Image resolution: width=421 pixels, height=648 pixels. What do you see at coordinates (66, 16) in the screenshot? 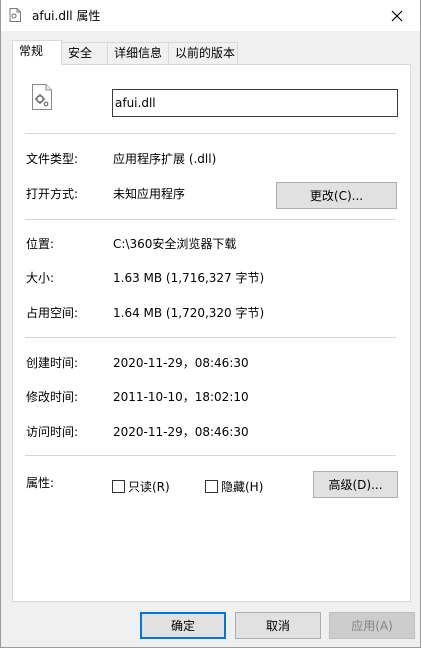
I see `window-title: afui.dll 属性` at bounding box center [66, 16].